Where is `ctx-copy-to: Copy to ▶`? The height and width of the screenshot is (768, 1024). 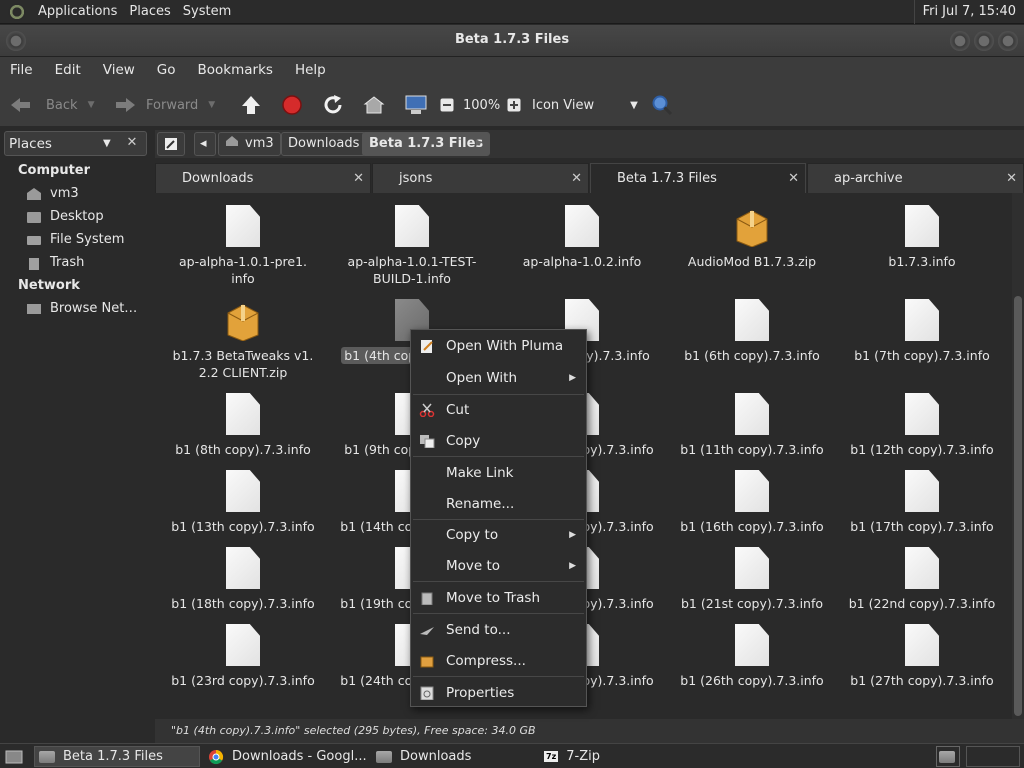 ctx-copy-to: Copy to ▶ is located at coordinates (498, 535).